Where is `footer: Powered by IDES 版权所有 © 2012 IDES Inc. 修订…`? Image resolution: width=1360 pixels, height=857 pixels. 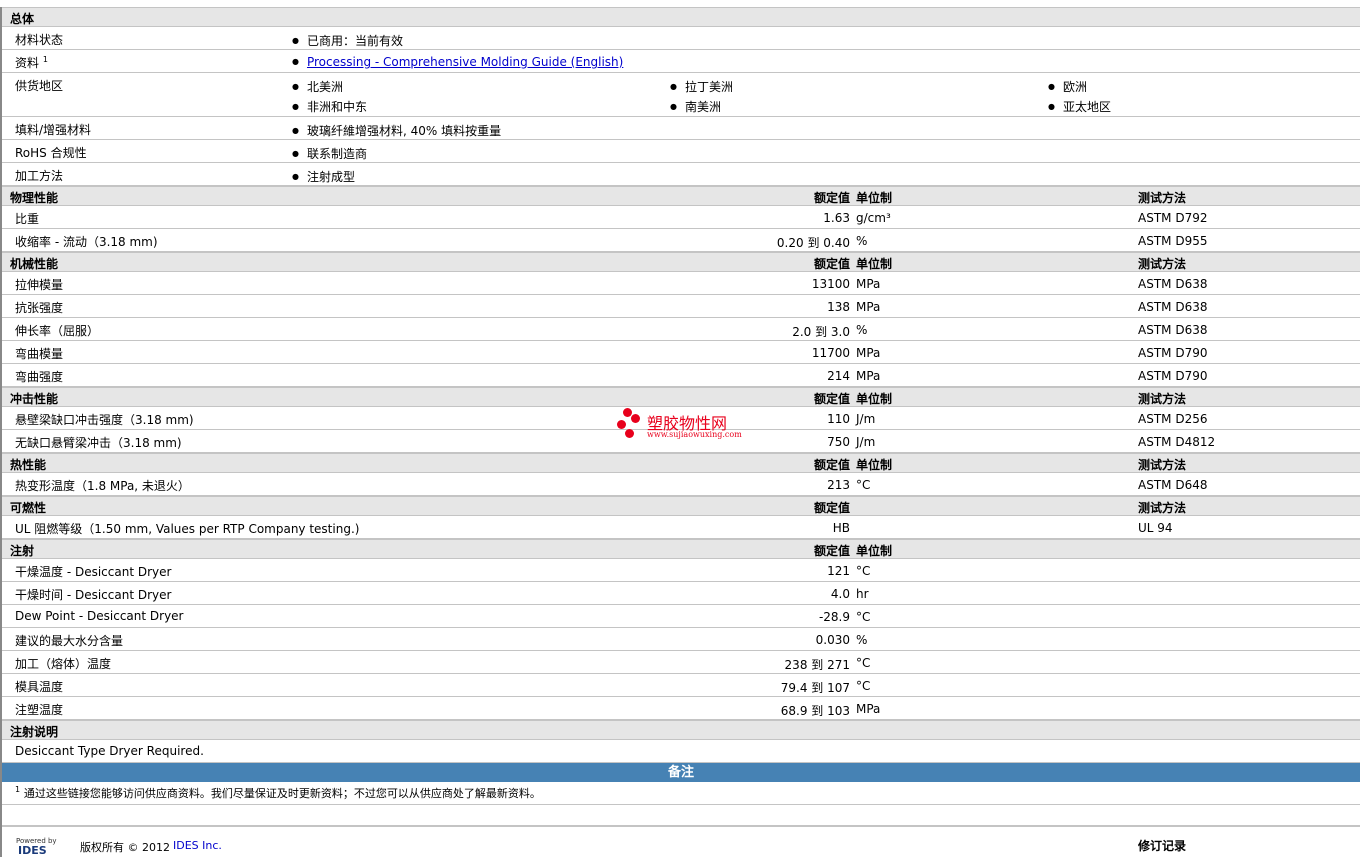
footer: Powered by IDES 版权所有 © 2012 IDES Inc. 修订… is located at coordinates (681, 842).